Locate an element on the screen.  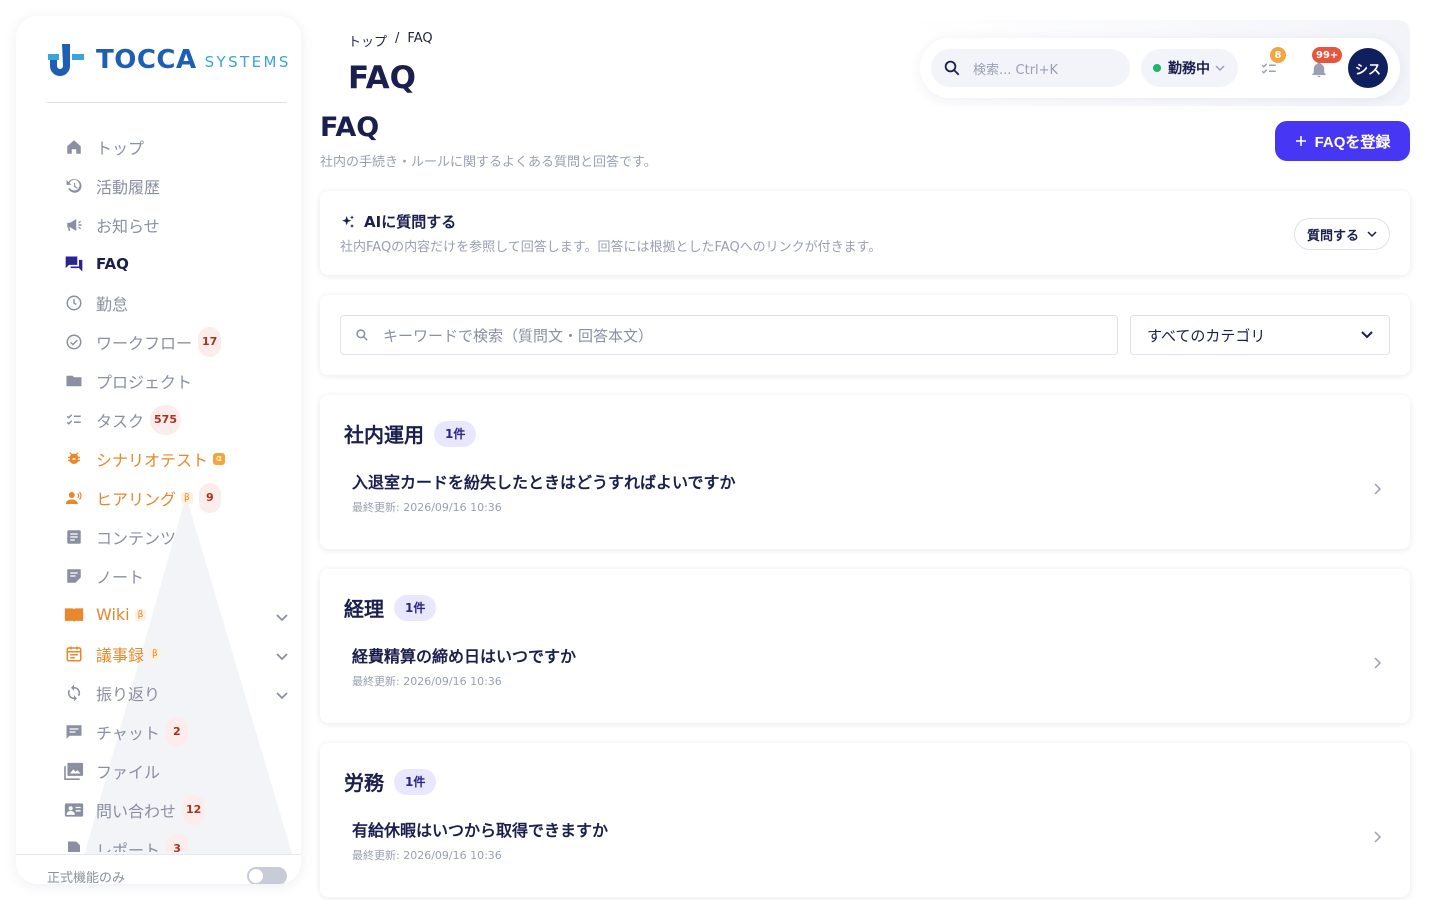
sidebar-item-files: ファイル is located at coordinates (178, 770).